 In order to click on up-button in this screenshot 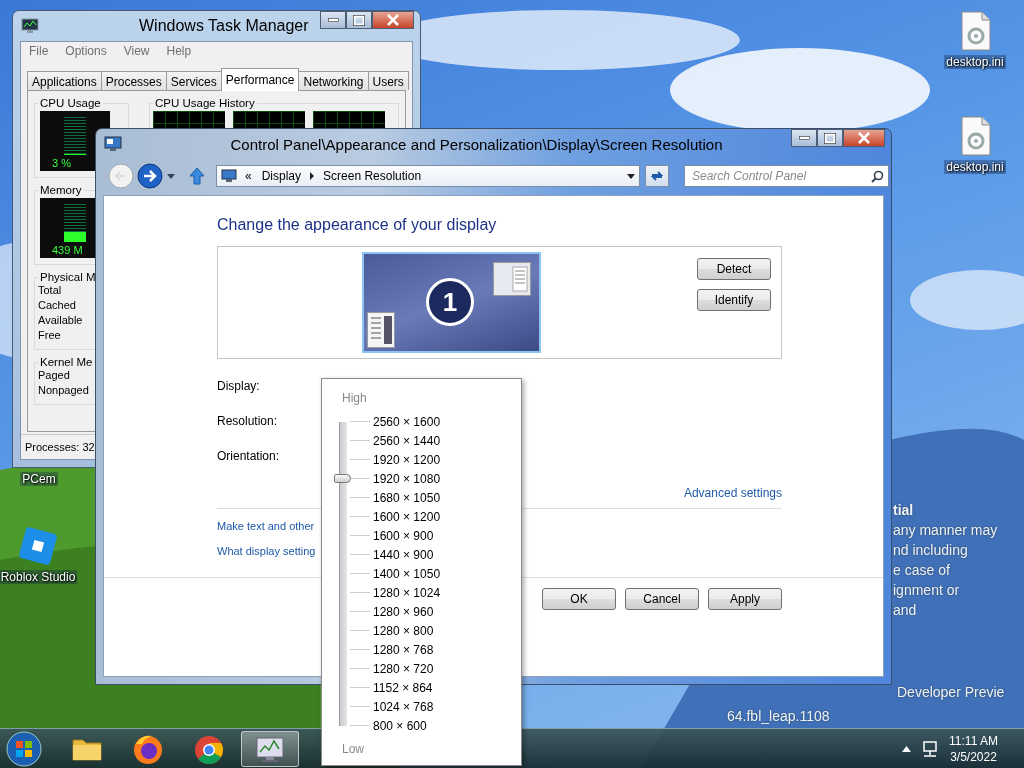, I will do `click(197, 176)`.